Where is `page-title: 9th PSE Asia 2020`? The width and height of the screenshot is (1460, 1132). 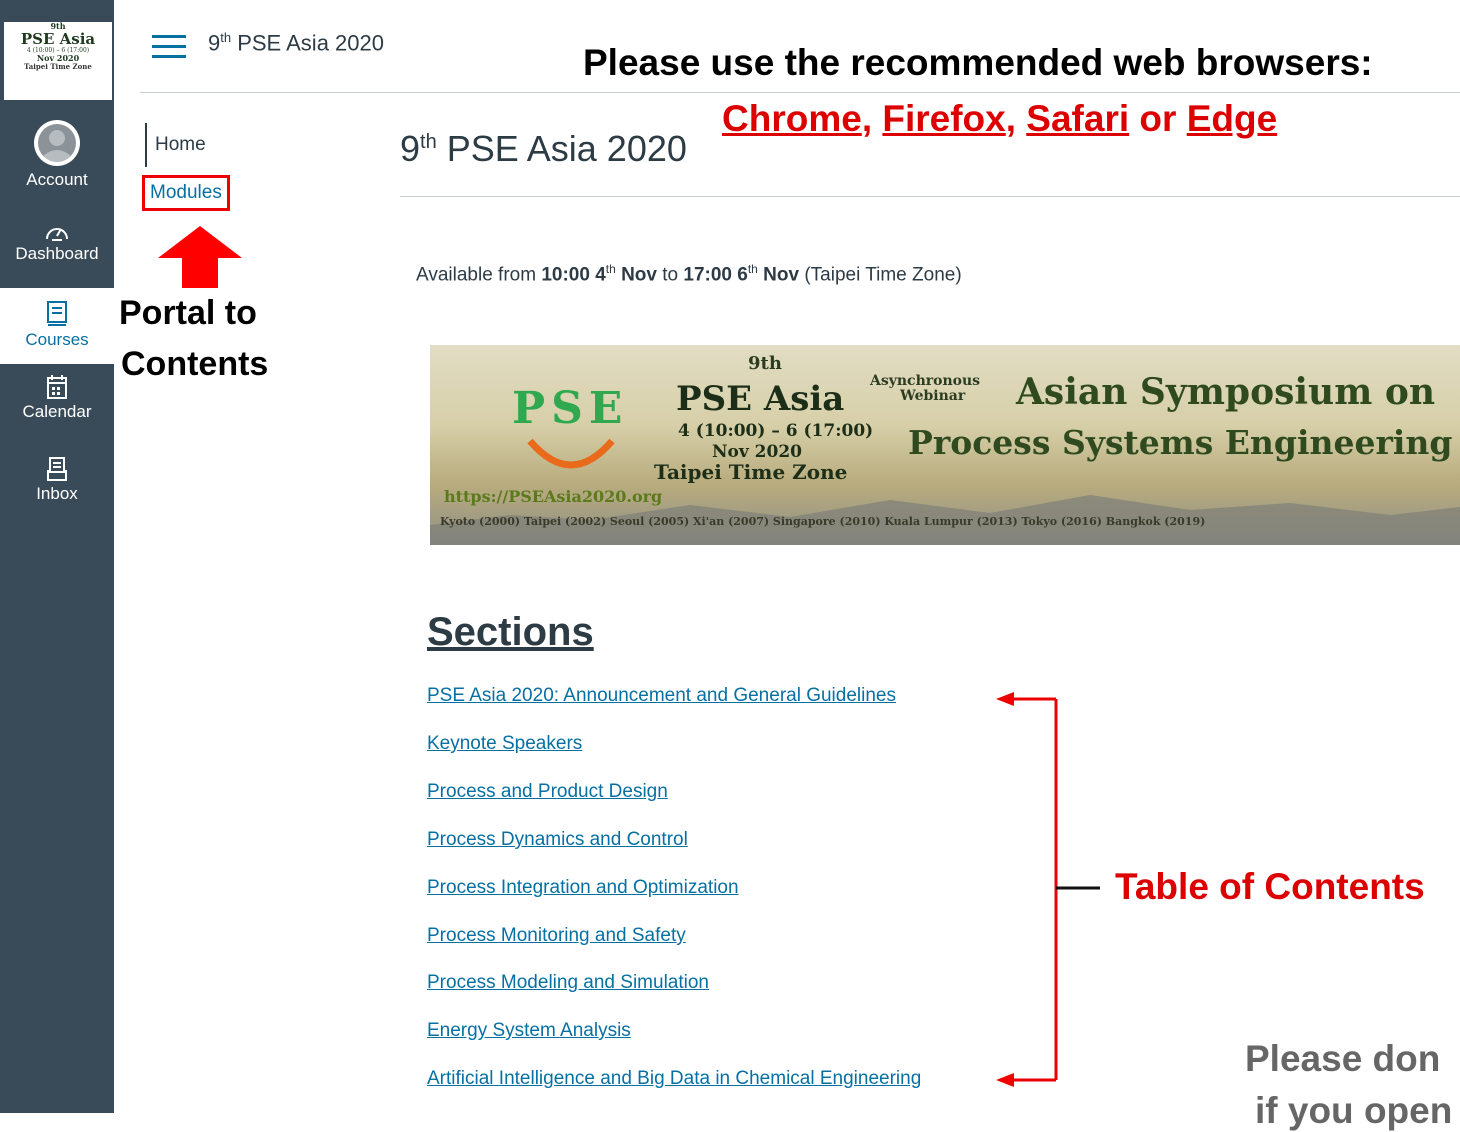 page-title: 9th PSE Asia 2020 is located at coordinates (543, 149).